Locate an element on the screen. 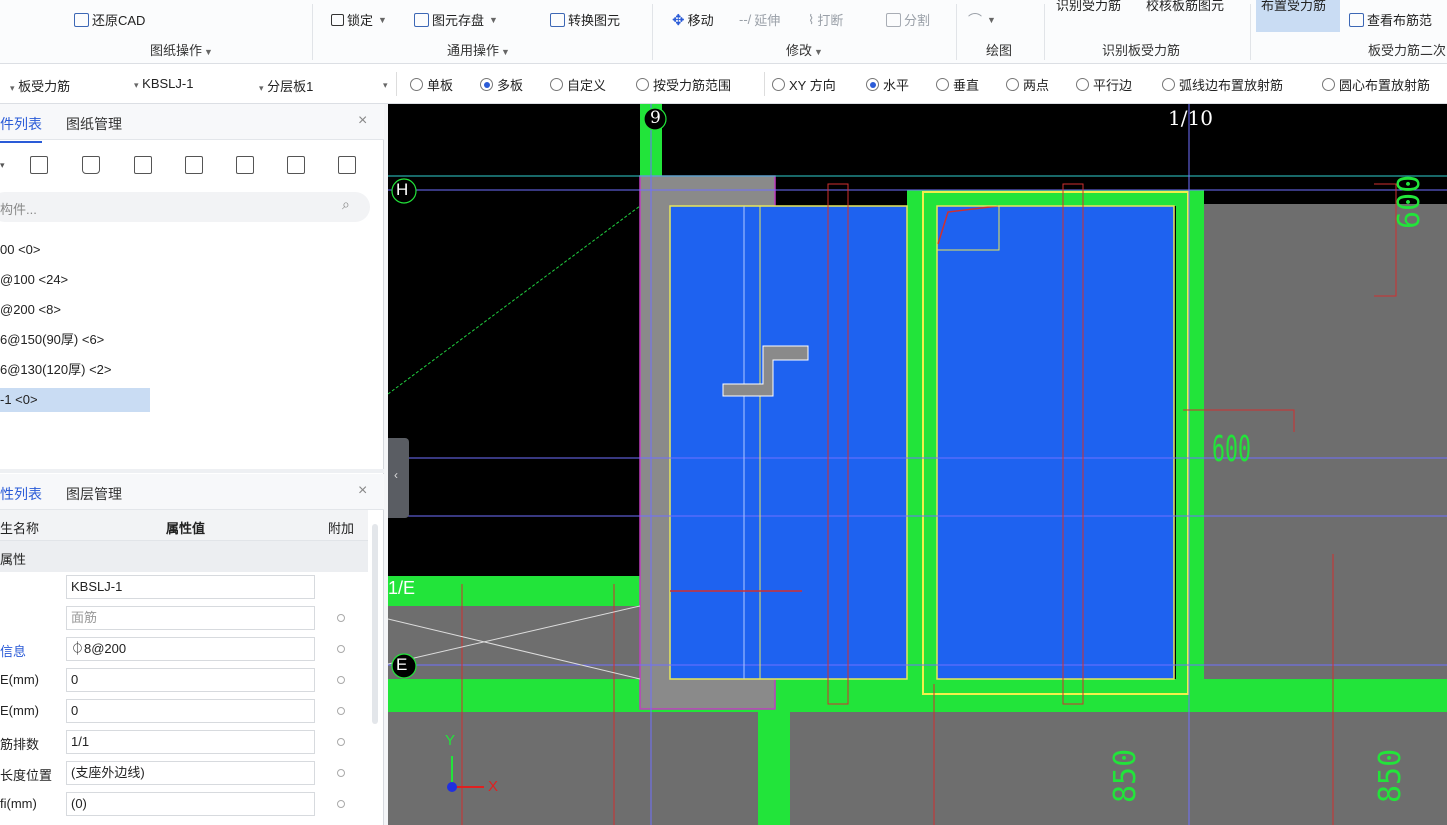  property-value-field: KBSLJ-1 is located at coordinates (190, 587).